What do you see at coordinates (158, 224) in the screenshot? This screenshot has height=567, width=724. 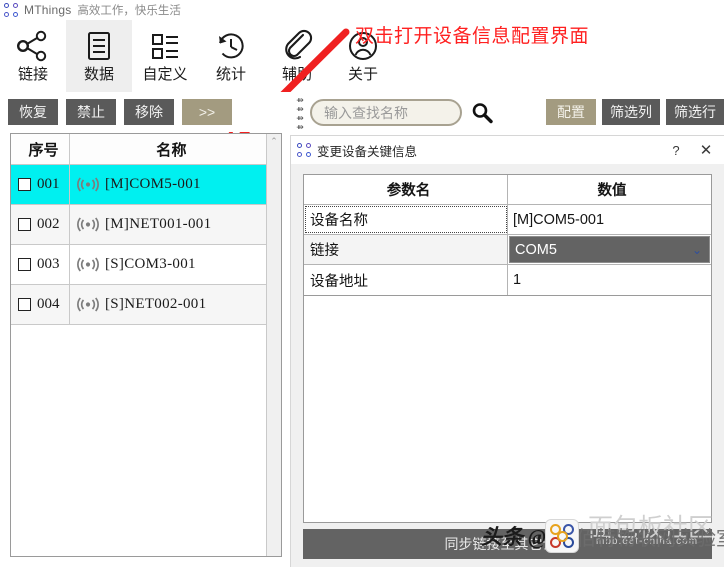 I see `row-name-label: [M]NET001-001` at bounding box center [158, 224].